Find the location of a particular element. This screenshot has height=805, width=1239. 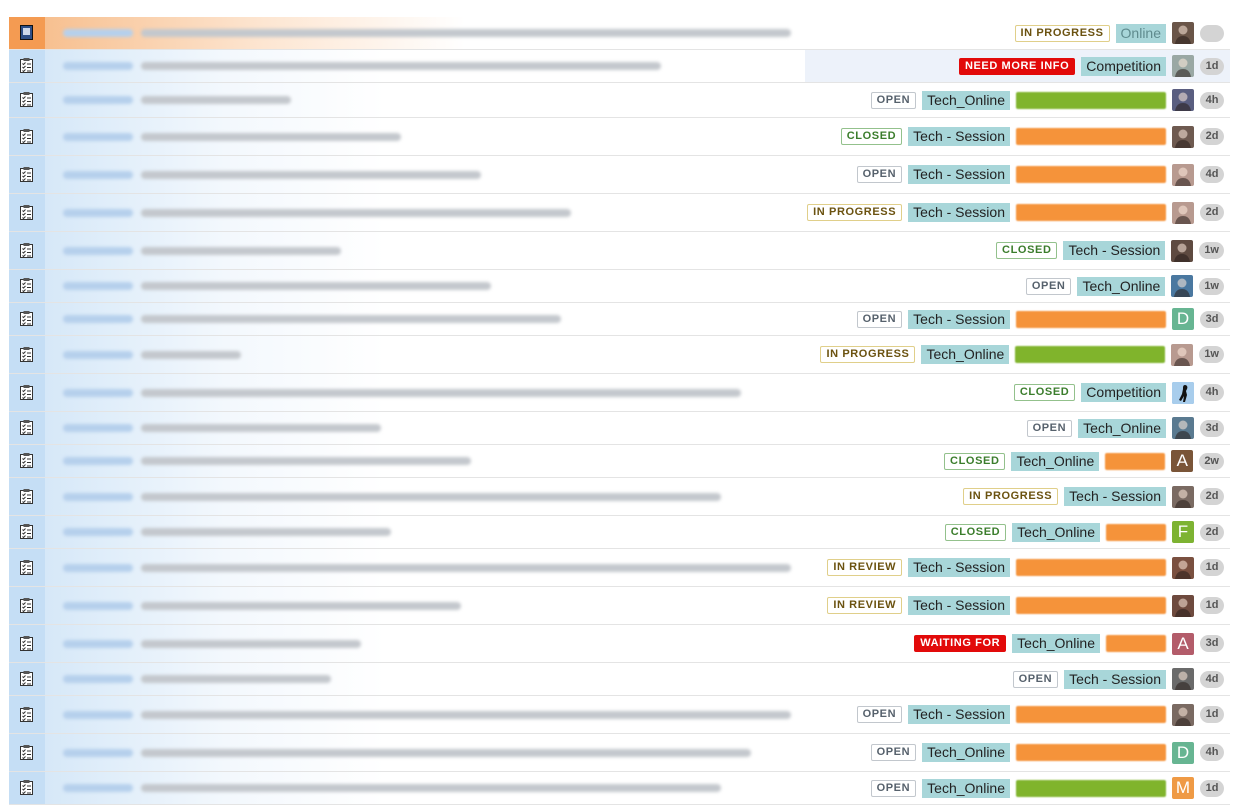

avatar: M is located at coordinates (1183, 788).